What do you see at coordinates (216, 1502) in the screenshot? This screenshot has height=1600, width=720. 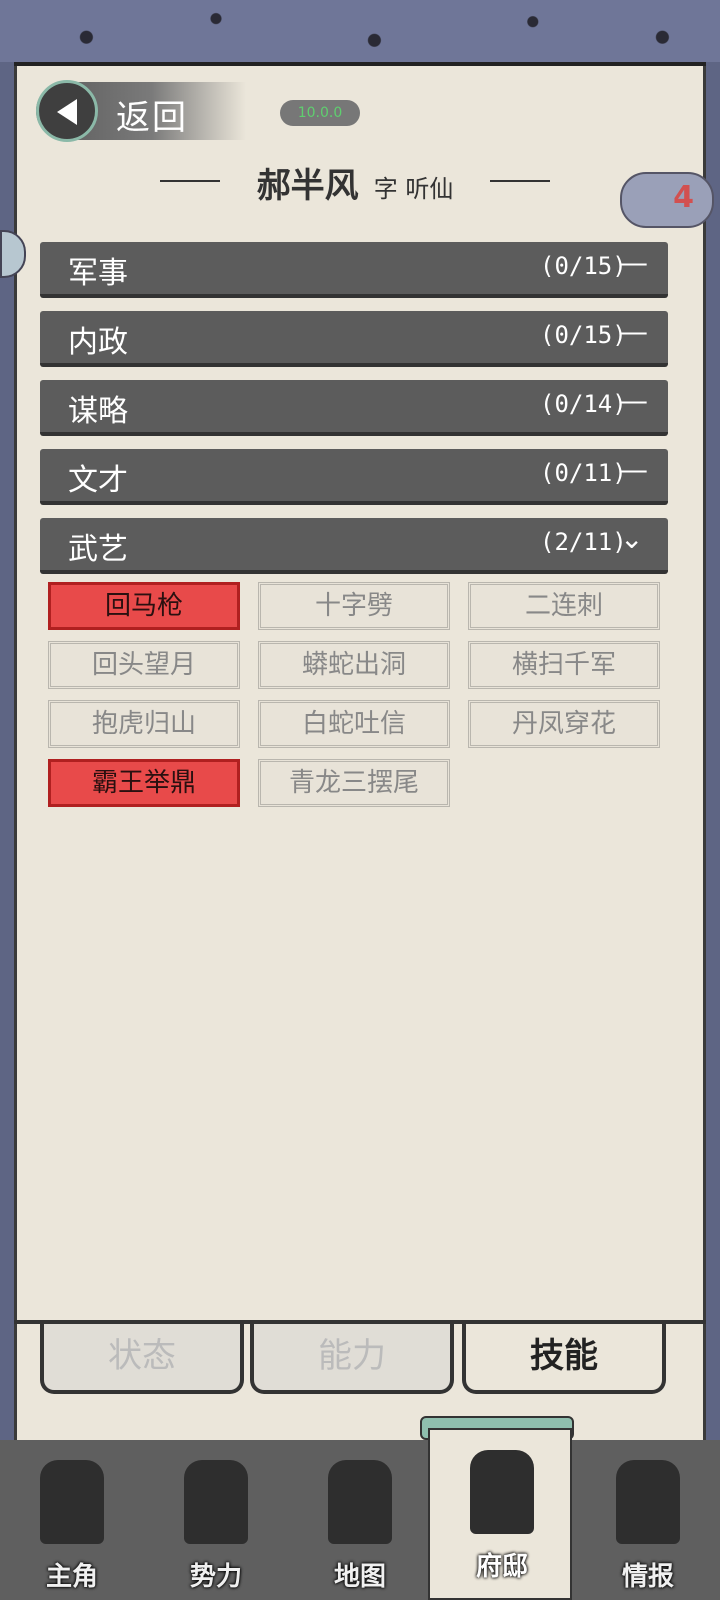 I see `flag-icon` at bounding box center [216, 1502].